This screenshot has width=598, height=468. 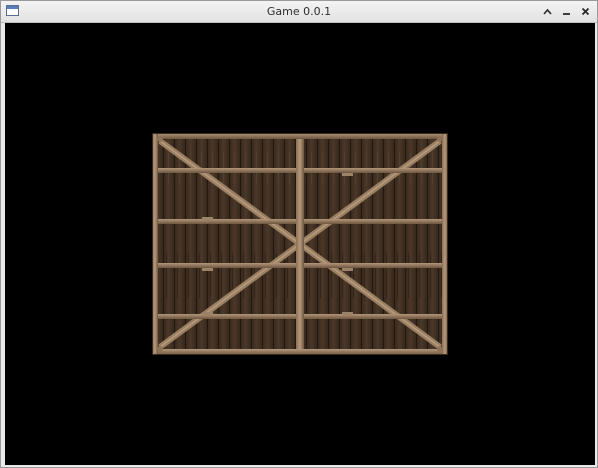 I want to click on maximize-button, so click(x=547, y=11).